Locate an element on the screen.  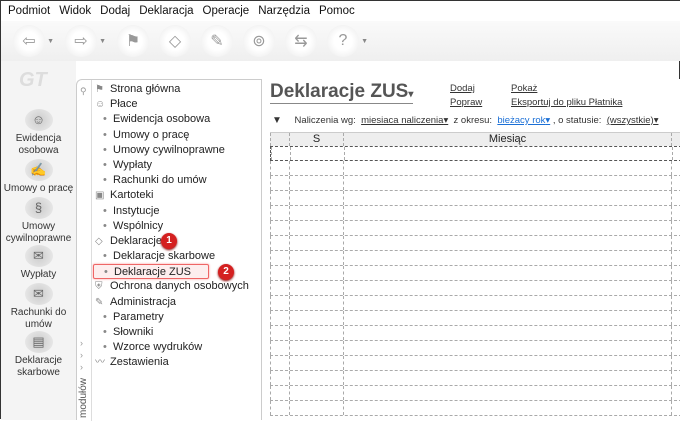
table-header: S Miesiąc is located at coordinates (475, 139).